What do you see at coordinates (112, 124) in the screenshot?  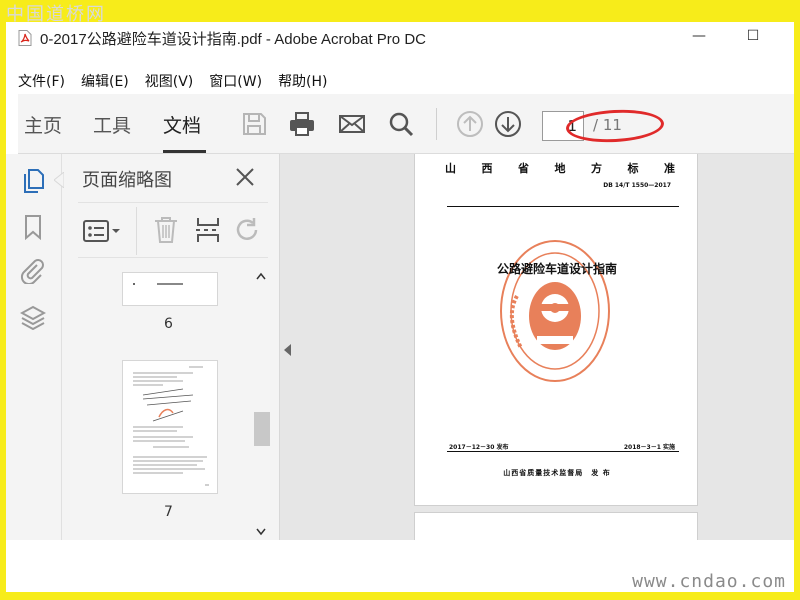 I see `tab-tools: 工具` at bounding box center [112, 124].